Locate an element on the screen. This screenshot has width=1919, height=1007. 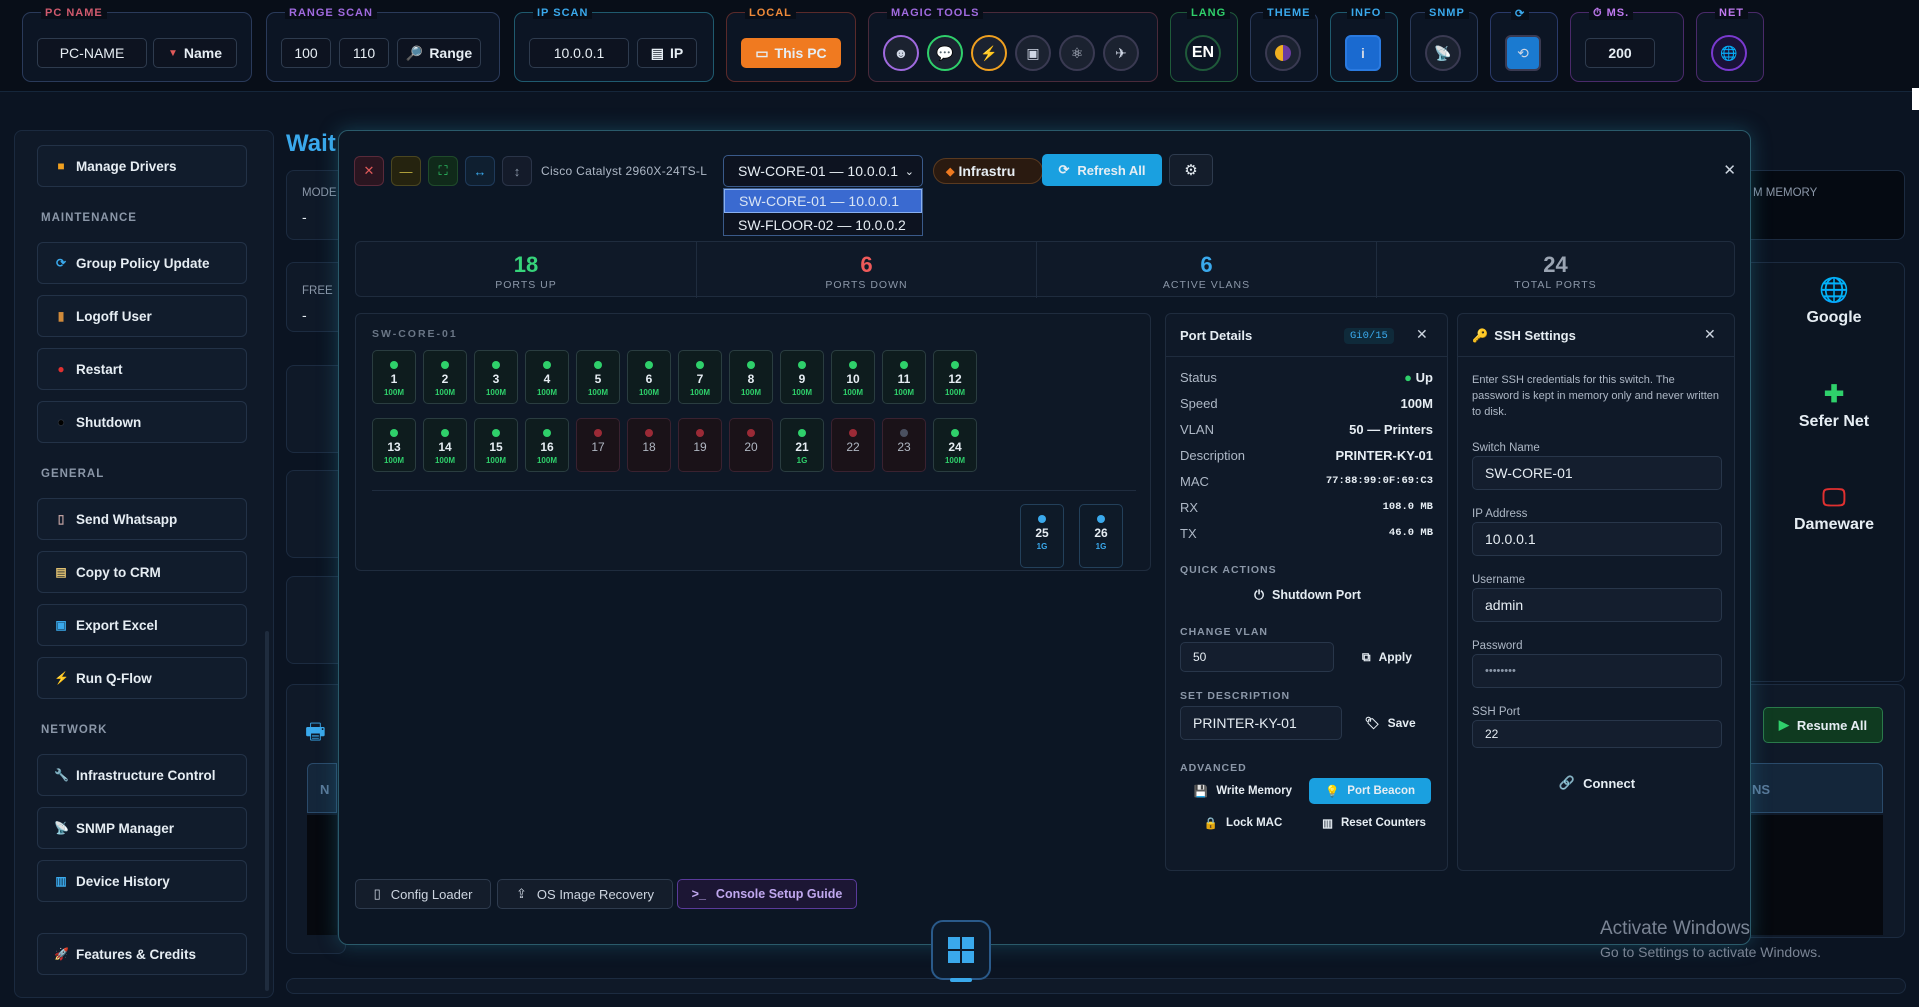
switch-port-10: 10 100M is located at coordinates (853, 377).